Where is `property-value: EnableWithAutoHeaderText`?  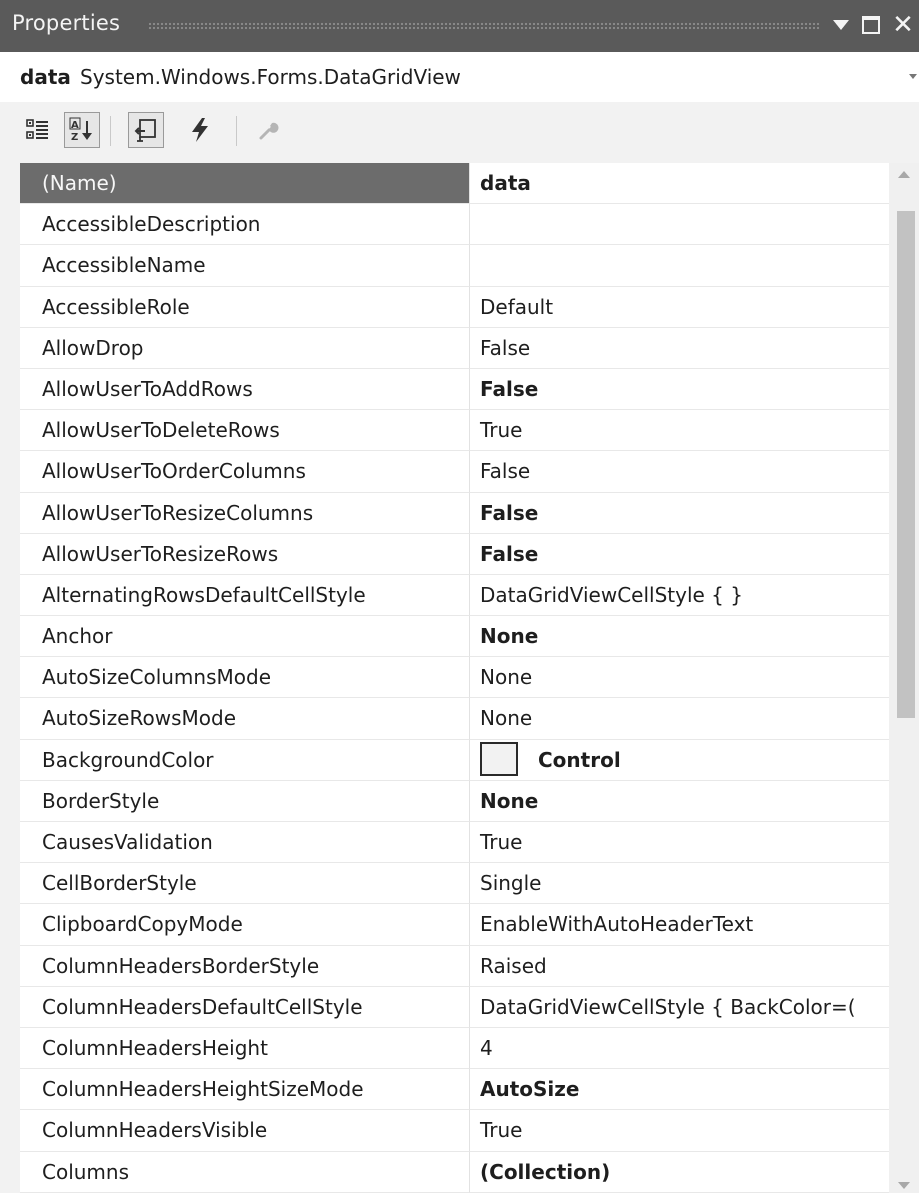
property-value: EnableWithAutoHeaderText is located at coordinates (679, 925).